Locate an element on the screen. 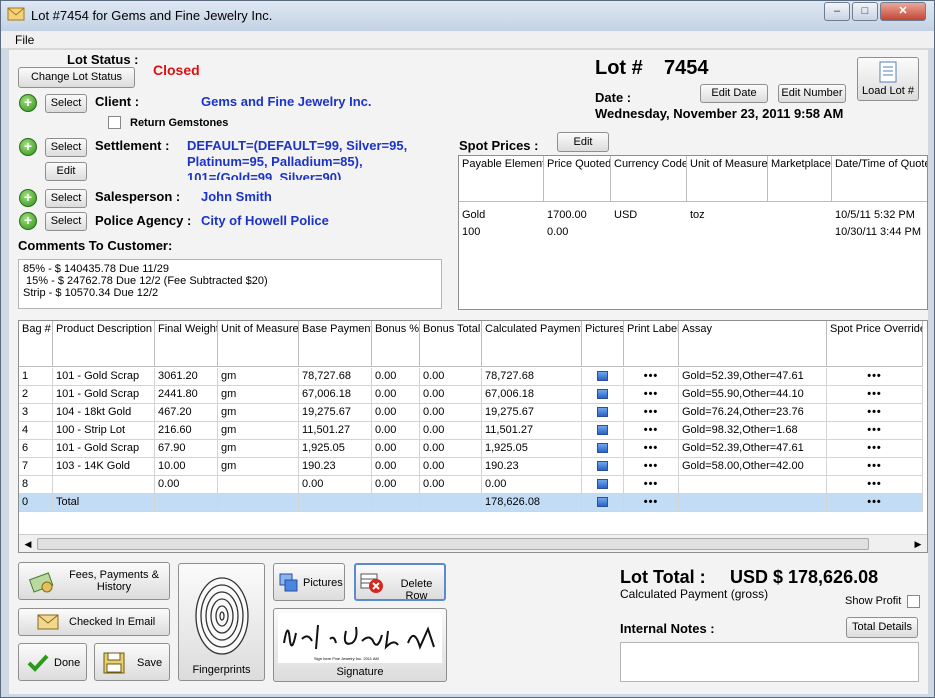 Image resolution: width=935 pixels, height=698 pixels. items-cell: 3061.20 is located at coordinates (186, 377).